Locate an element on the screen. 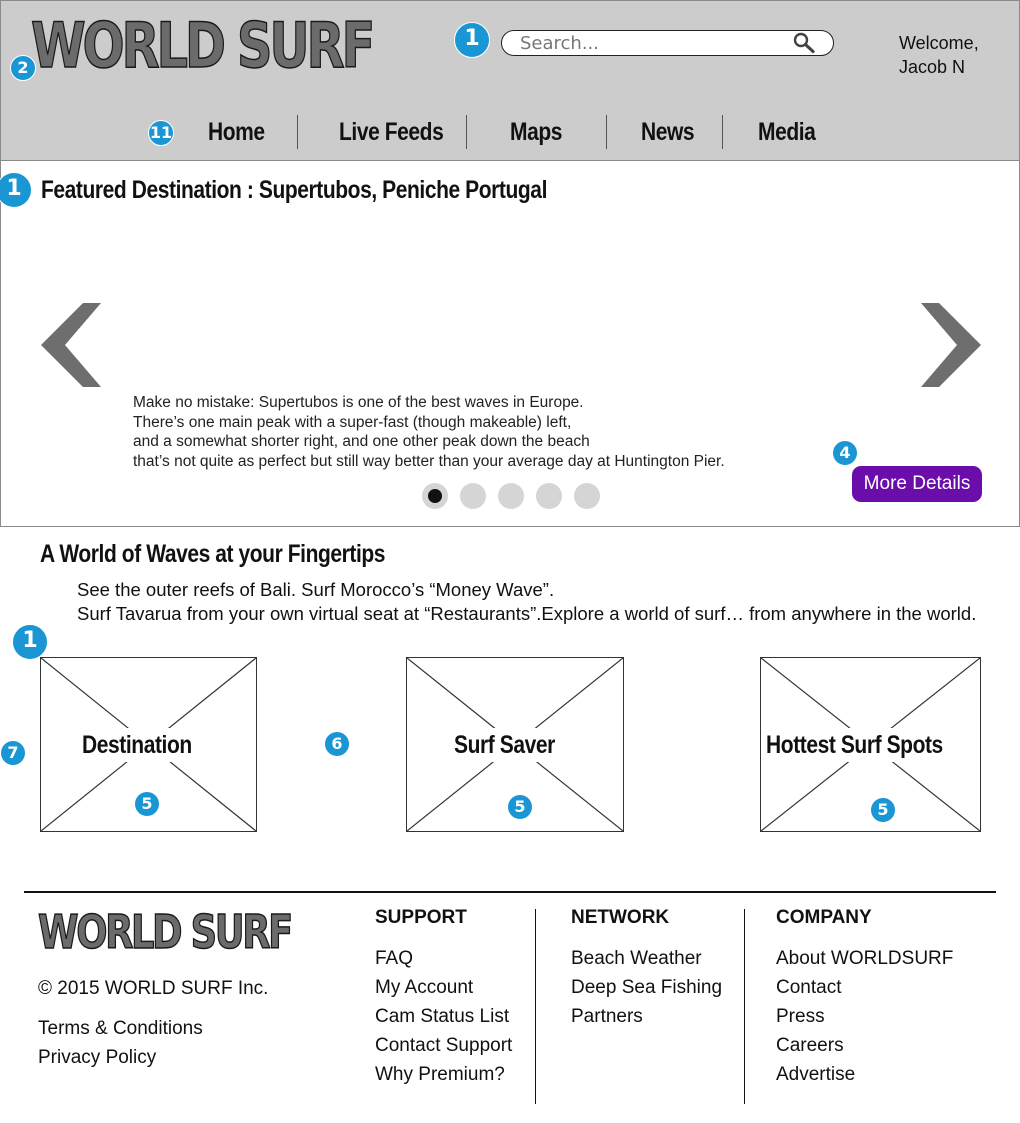 This screenshot has width=1020, height=1123. nav-item-media: Media is located at coordinates (787, 132).